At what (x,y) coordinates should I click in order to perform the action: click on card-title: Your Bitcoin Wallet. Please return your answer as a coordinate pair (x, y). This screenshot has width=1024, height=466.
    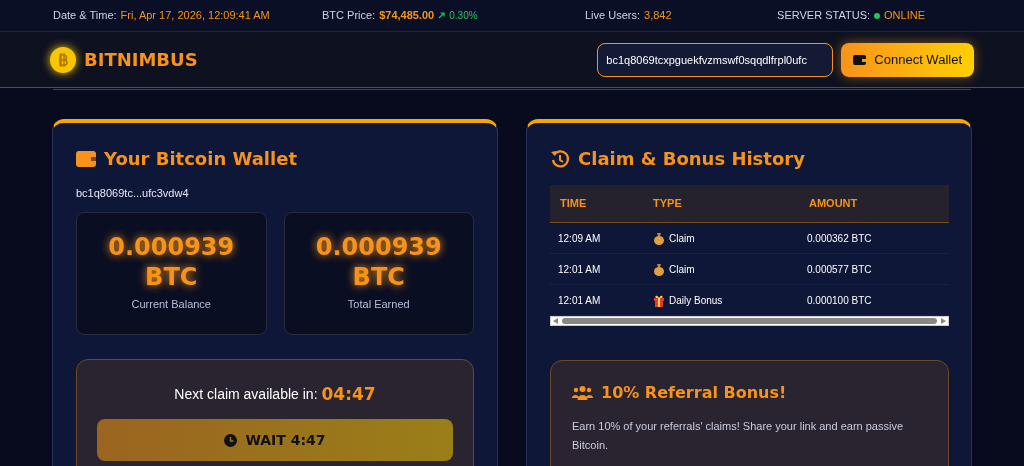
    Looking at the image, I should click on (200, 159).